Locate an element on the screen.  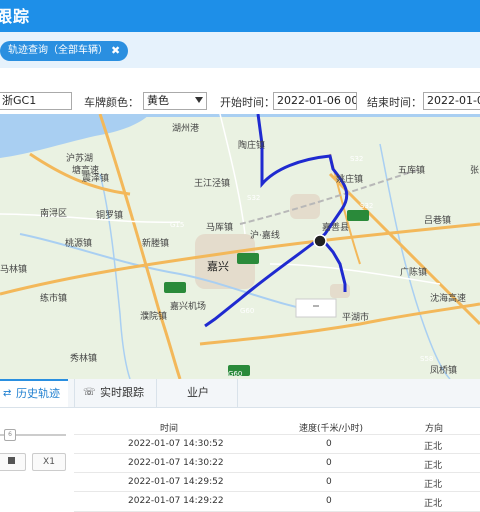
tab-realtime-label: 实时跟踪 is located at coordinates (122, 392).